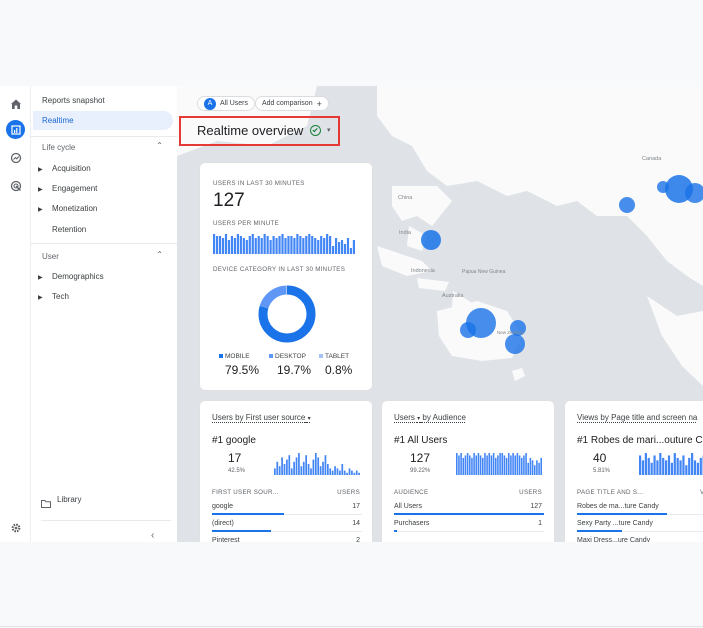  I want to click on legend-mobile: MOBILE, so click(234, 356).